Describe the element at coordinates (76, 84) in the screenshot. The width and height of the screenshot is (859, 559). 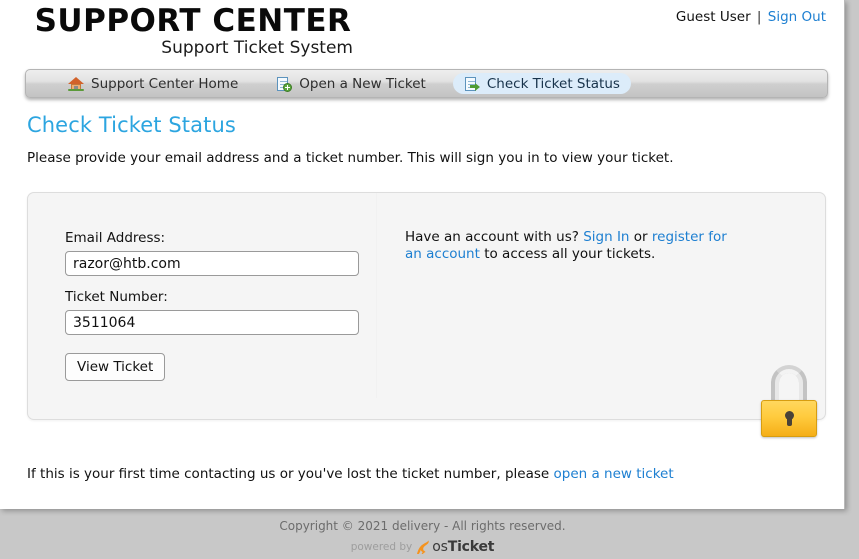
I see `home-icon` at that location.